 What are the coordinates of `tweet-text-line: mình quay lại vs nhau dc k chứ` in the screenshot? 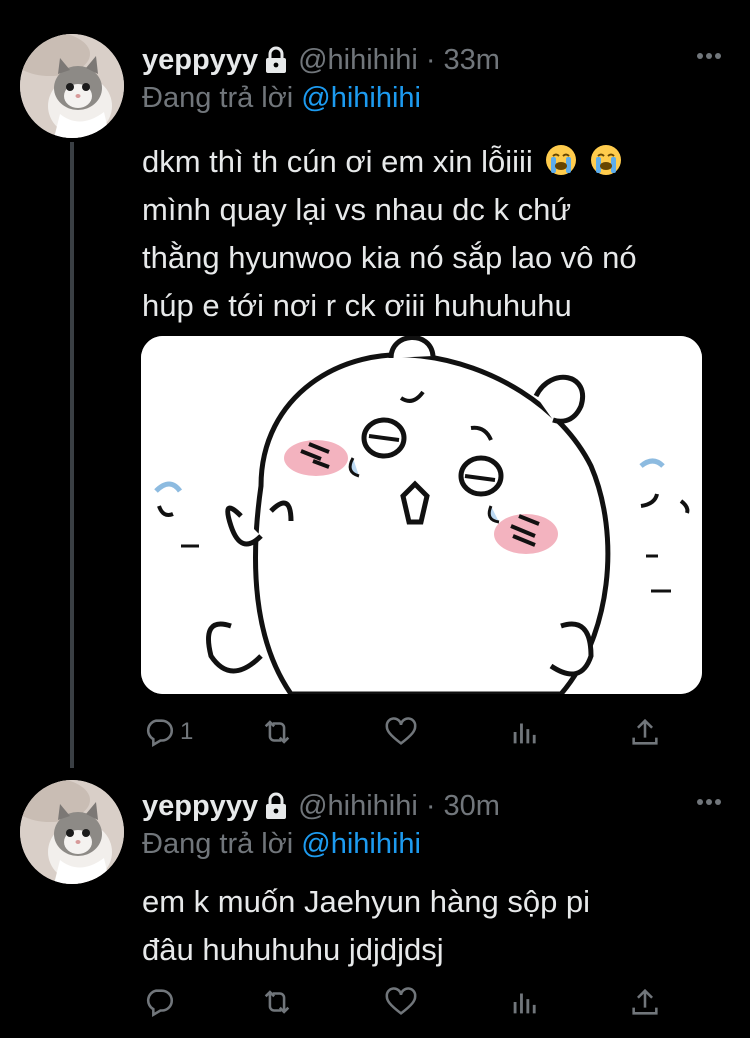 It's located at (357, 209).